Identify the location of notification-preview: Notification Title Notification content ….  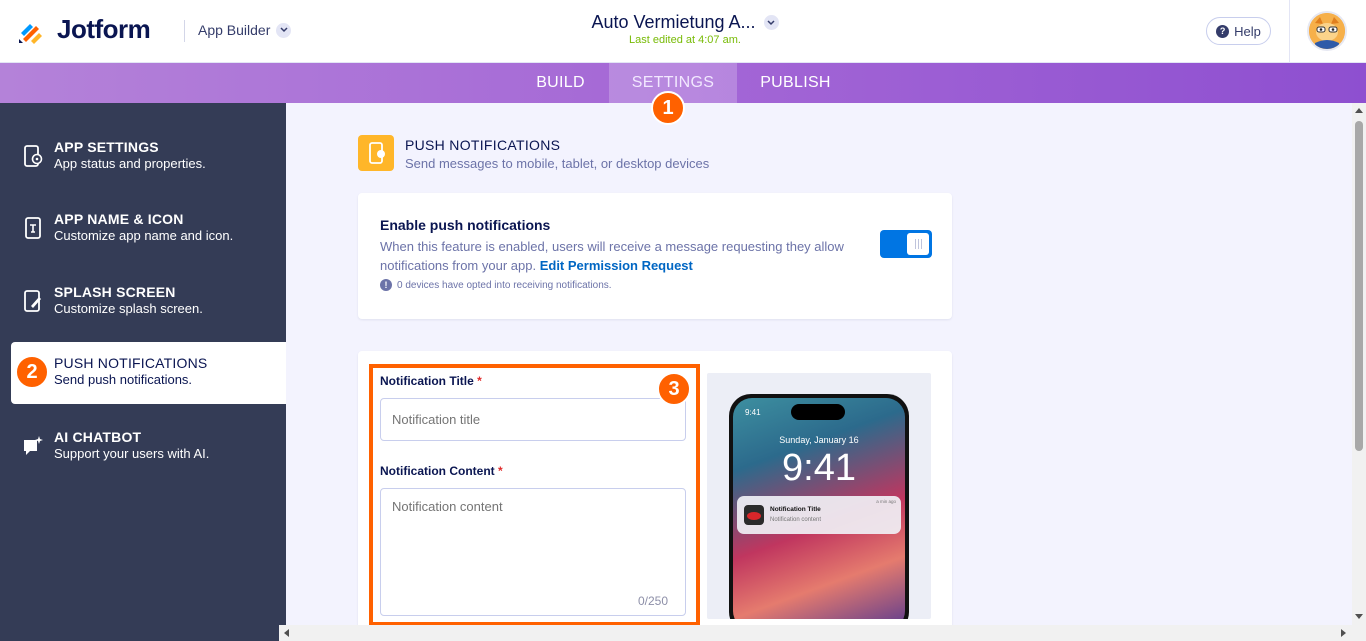
(819, 515).